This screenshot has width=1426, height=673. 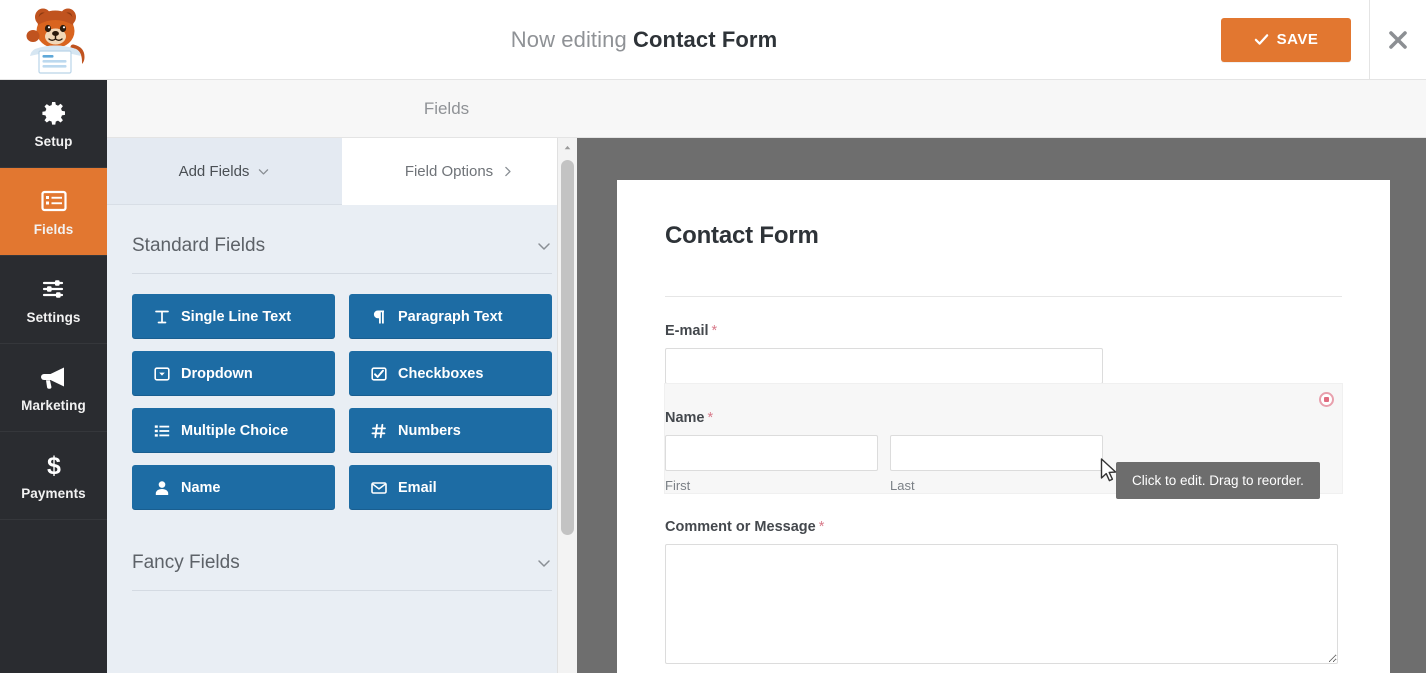 What do you see at coordinates (446, 108) in the screenshot?
I see `section-title: Fields` at bounding box center [446, 108].